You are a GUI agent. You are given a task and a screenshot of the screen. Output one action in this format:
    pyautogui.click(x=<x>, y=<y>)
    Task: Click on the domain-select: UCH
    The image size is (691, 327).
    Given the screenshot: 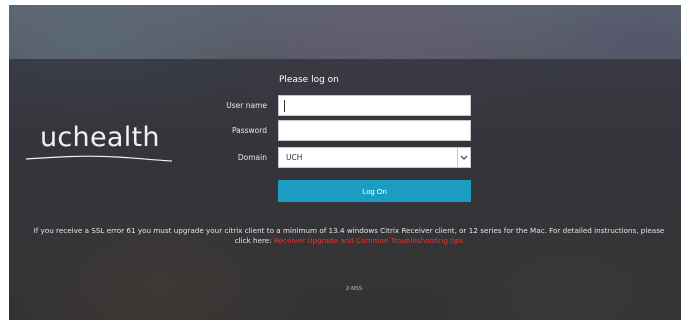 What is the action you would take?
    pyautogui.click(x=374, y=157)
    